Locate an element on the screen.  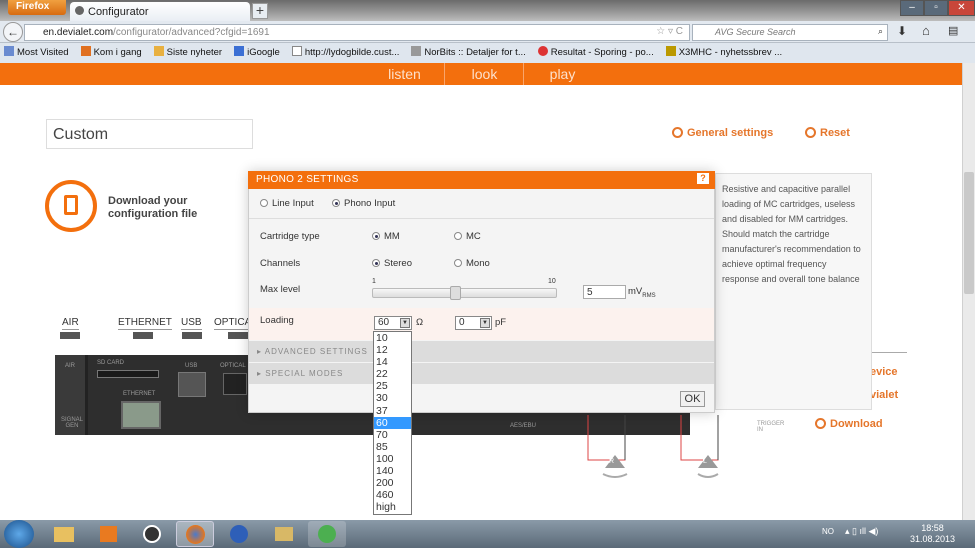
taskbar-media-icon is located at coordinates (109, 534).